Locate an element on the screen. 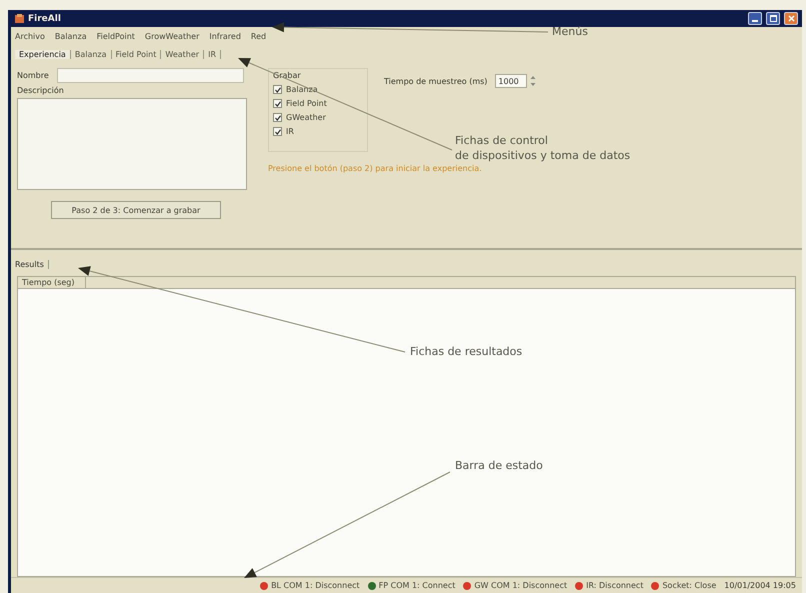 This screenshot has width=806, height=593. status-time: 10/01/2004 19:05 is located at coordinates (760, 585).